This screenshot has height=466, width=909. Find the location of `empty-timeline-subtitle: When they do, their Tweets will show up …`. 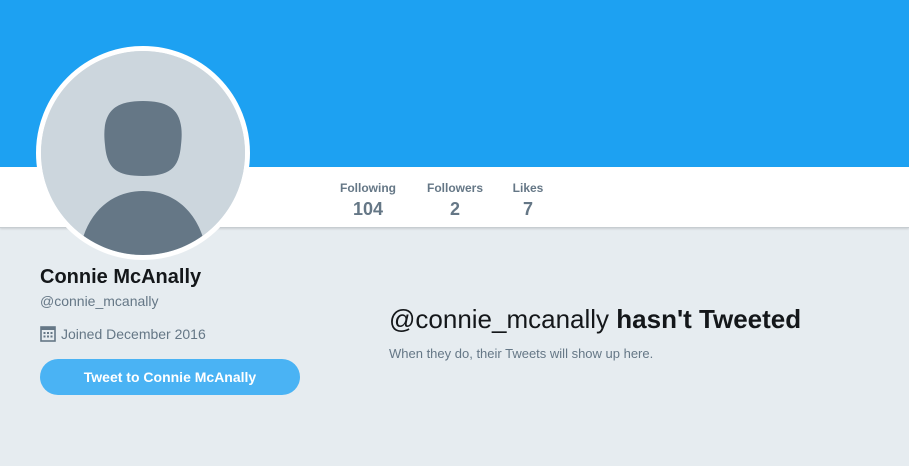

empty-timeline-subtitle: When they do, their Tweets will show up … is located at coordinates (521, 353).